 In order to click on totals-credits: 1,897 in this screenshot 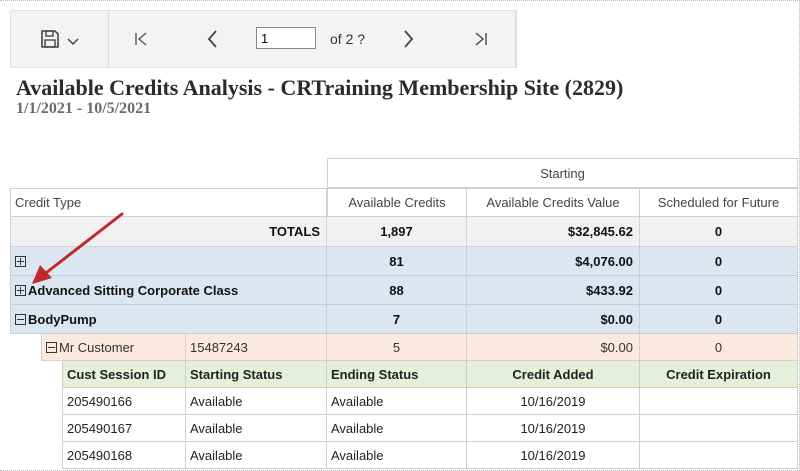, I will do `click(397, 232)`.